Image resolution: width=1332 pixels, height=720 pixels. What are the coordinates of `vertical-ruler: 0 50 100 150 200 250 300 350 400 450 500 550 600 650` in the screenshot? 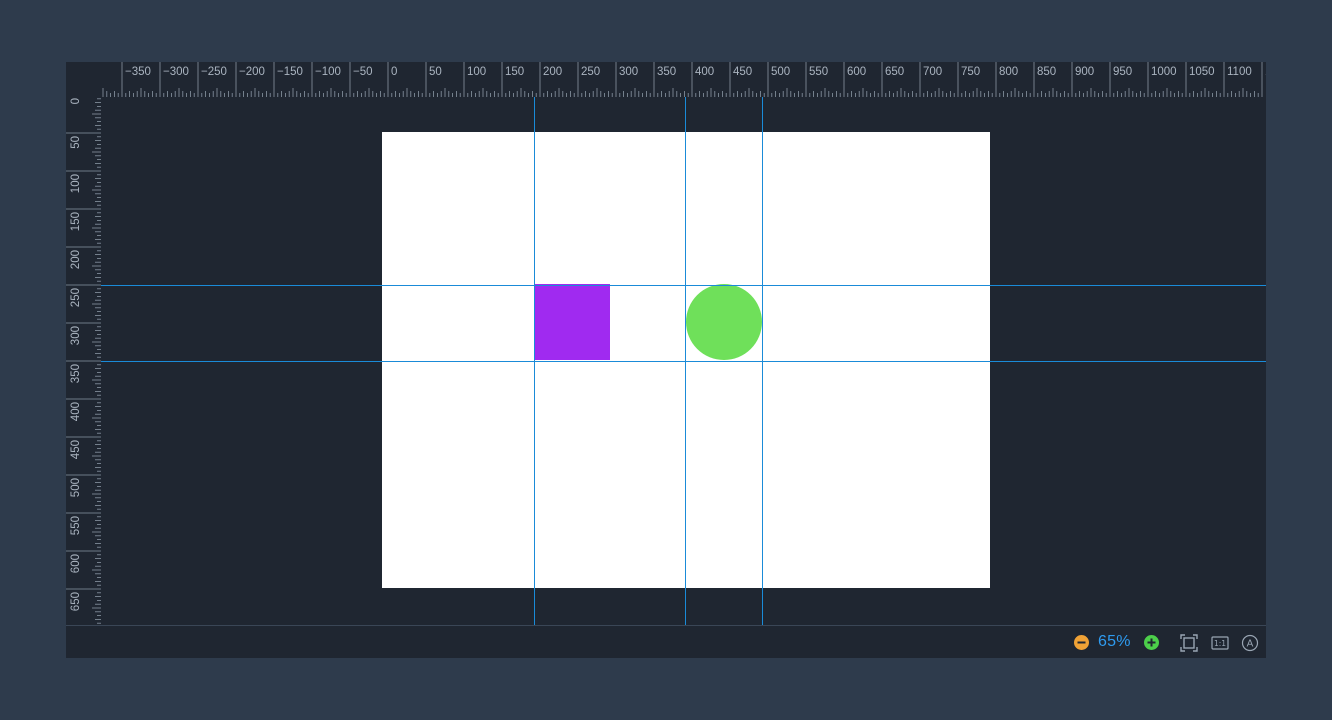 It's located at (84, 361).